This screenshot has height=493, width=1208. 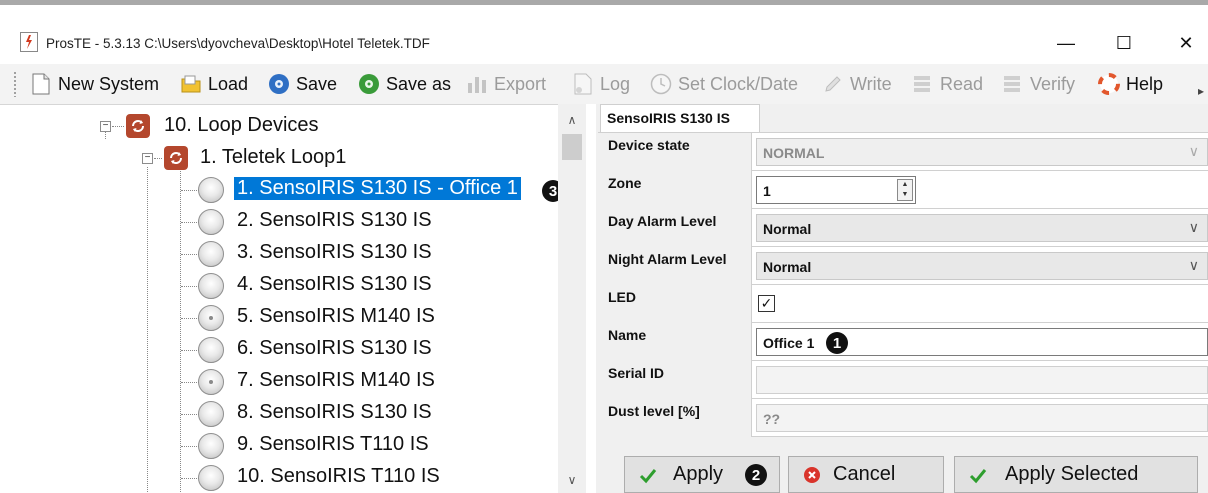 What do you see at coordinates (333, 444) in the screenshot?
I see `tree-node-device-9: 9. SensoIRIS T110 IS` at bounding box center [333, 444].